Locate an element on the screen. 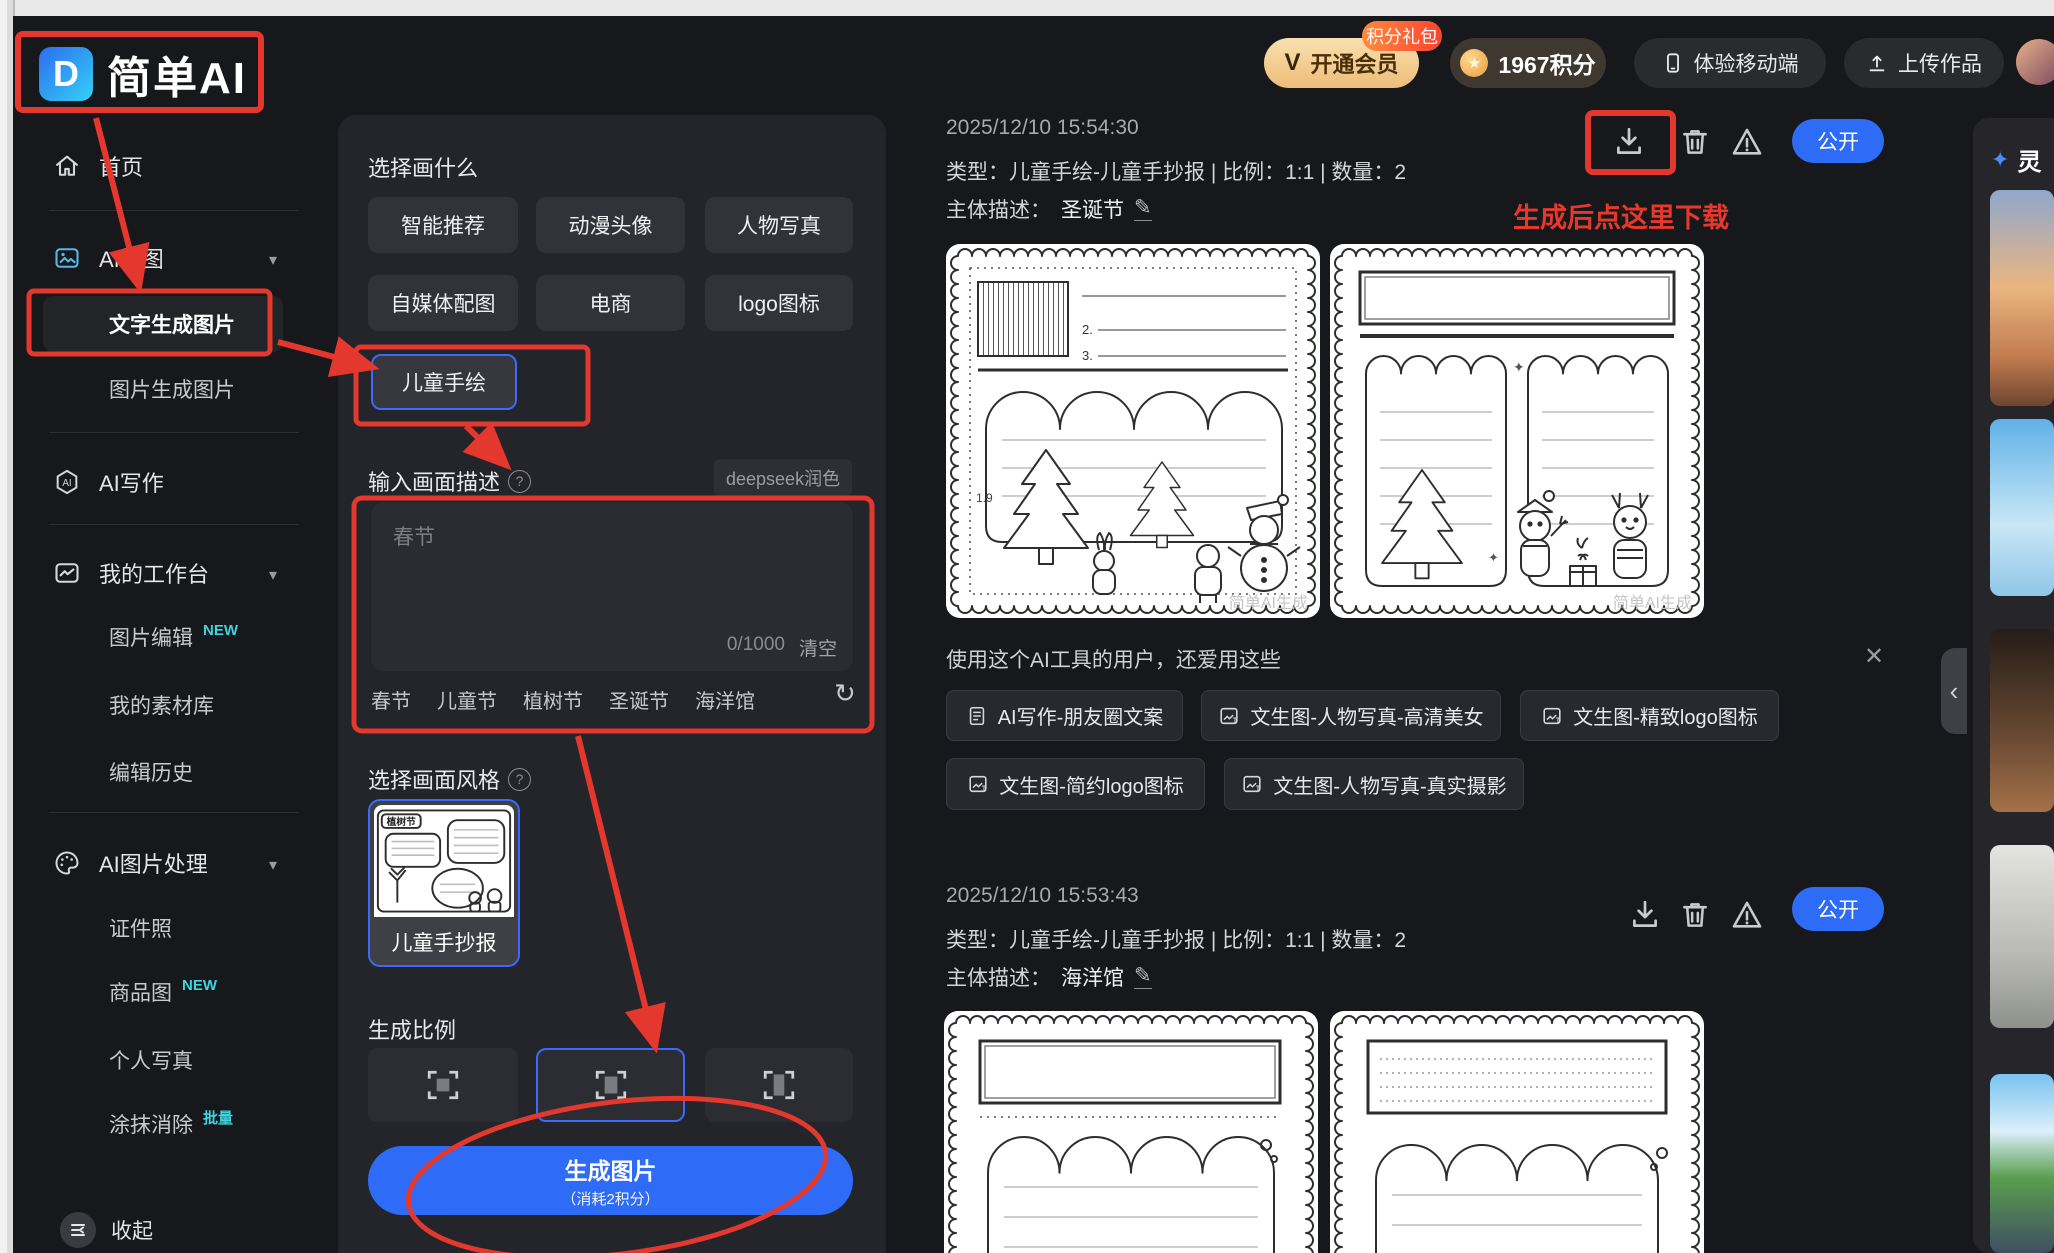  category-portrait: 人物写真 is located at coordinates (779, 225).